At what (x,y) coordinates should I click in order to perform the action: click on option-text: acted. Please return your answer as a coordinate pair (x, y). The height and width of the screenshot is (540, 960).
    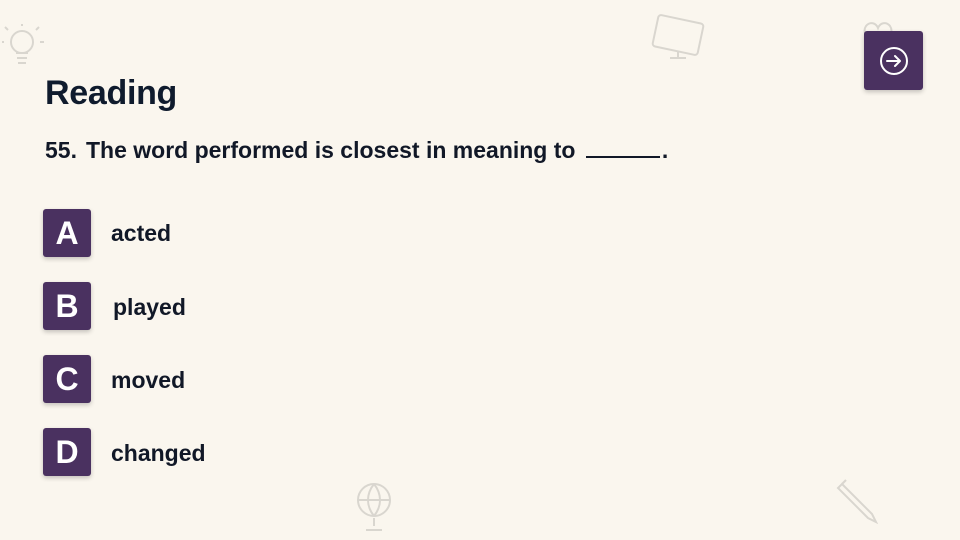
    Looking at the image, I should click on (141, 232).